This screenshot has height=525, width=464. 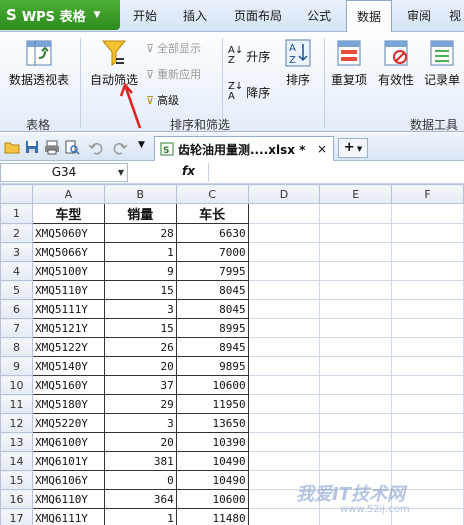 What do you see at coordinates (173, 48) in the screenshot?
I see `show-all-button: ⊽ 全部显示` at bounding box center [173, 48].